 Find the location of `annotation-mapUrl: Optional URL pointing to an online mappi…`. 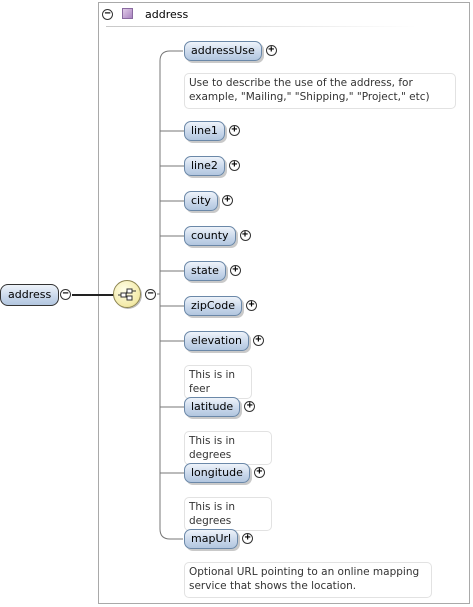

annotation-mapUrl: Optional URL pointing to an online mappi… is located at coordinates (308, 580).